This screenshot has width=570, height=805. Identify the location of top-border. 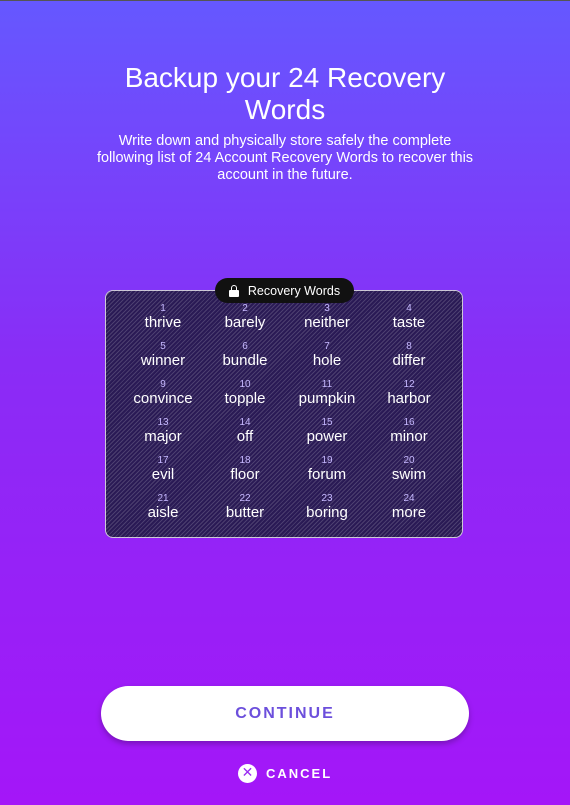
(285, 0).